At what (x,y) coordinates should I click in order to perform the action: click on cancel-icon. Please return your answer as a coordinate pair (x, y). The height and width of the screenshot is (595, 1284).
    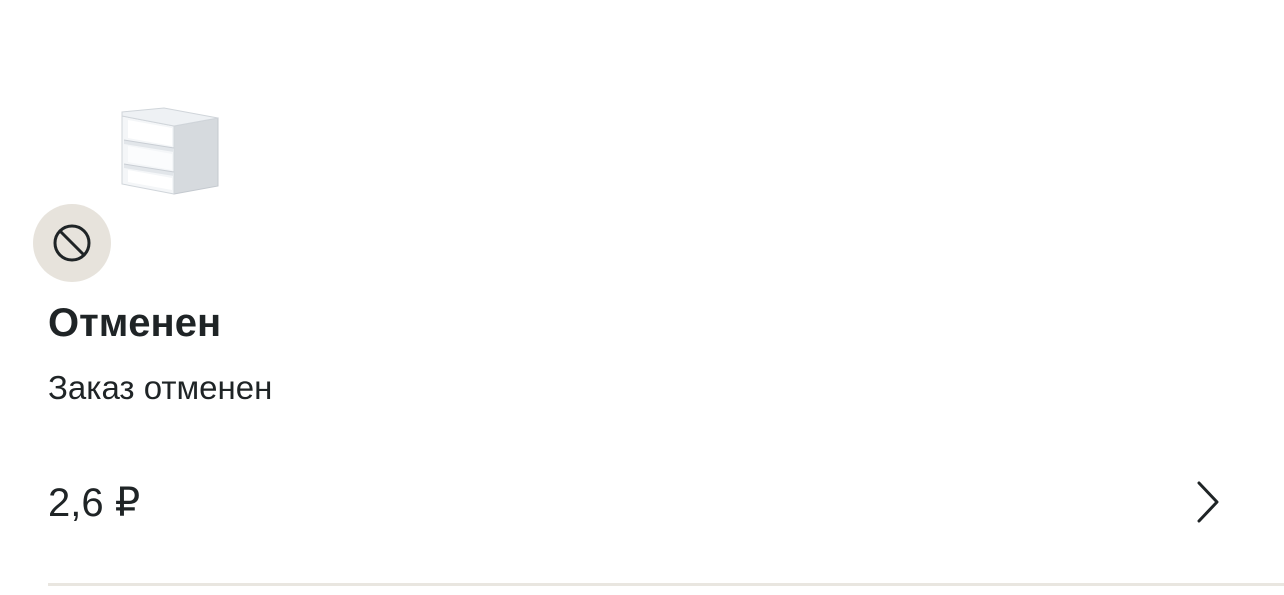
    Looking at the image, I should click on (72, 243).